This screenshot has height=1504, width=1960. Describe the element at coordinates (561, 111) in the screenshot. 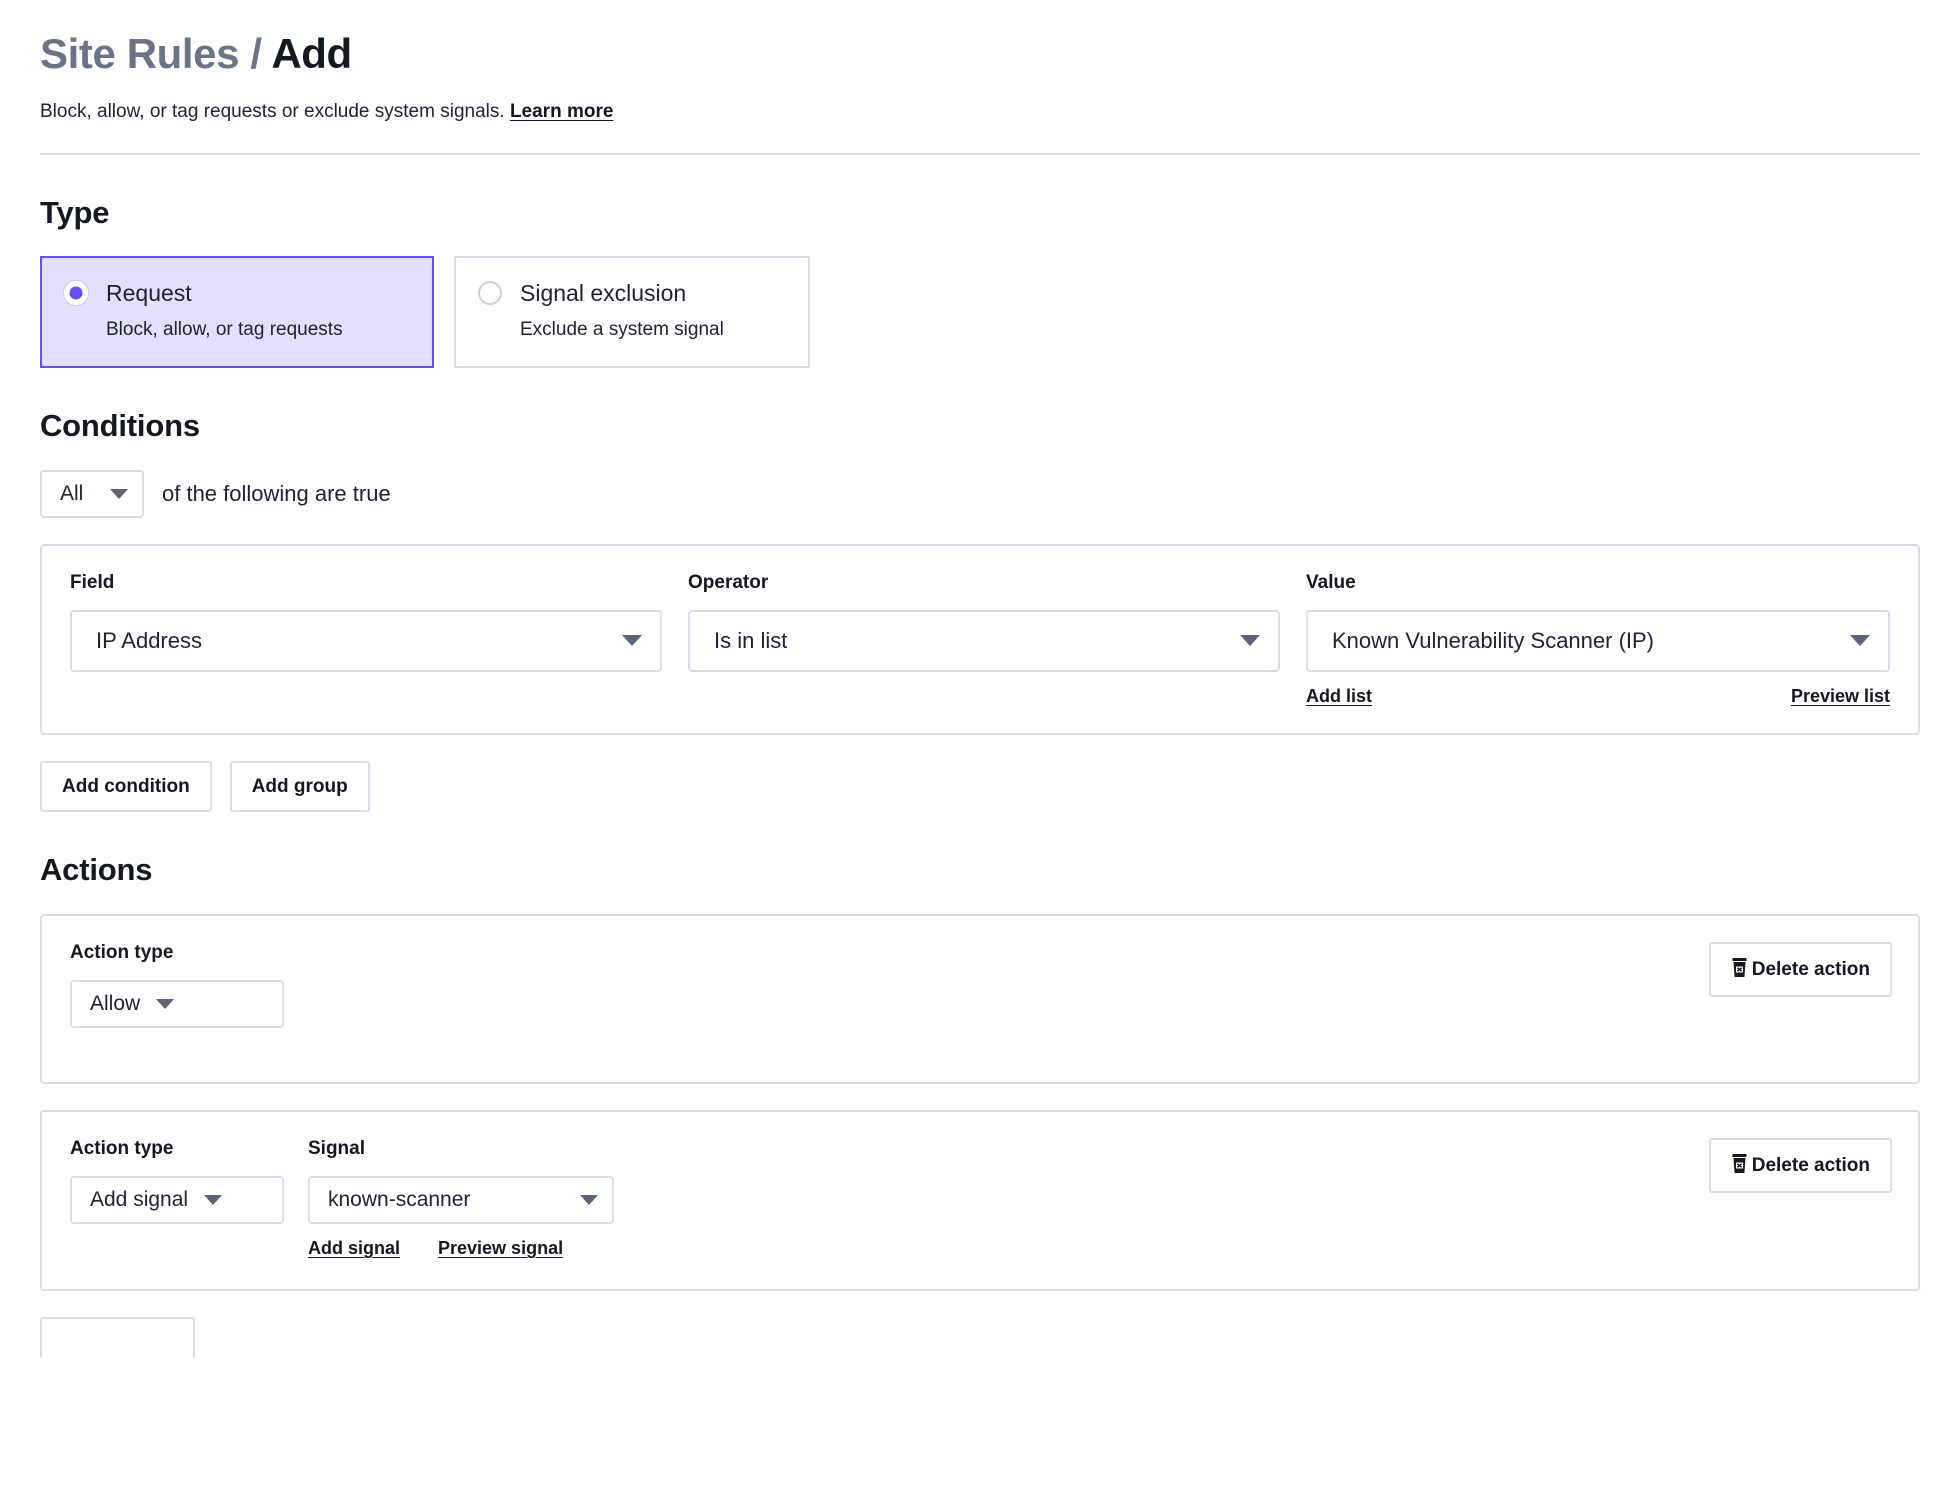

I see `learn-more-link: Learn more` at that location.